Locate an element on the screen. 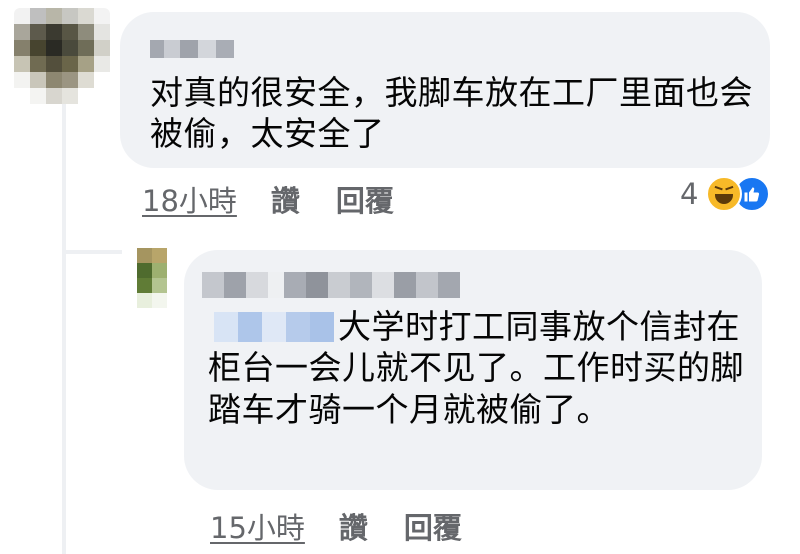 This screenshot has width=800, height=554. reaction-count: 4 is located at coordinates (689, 194).